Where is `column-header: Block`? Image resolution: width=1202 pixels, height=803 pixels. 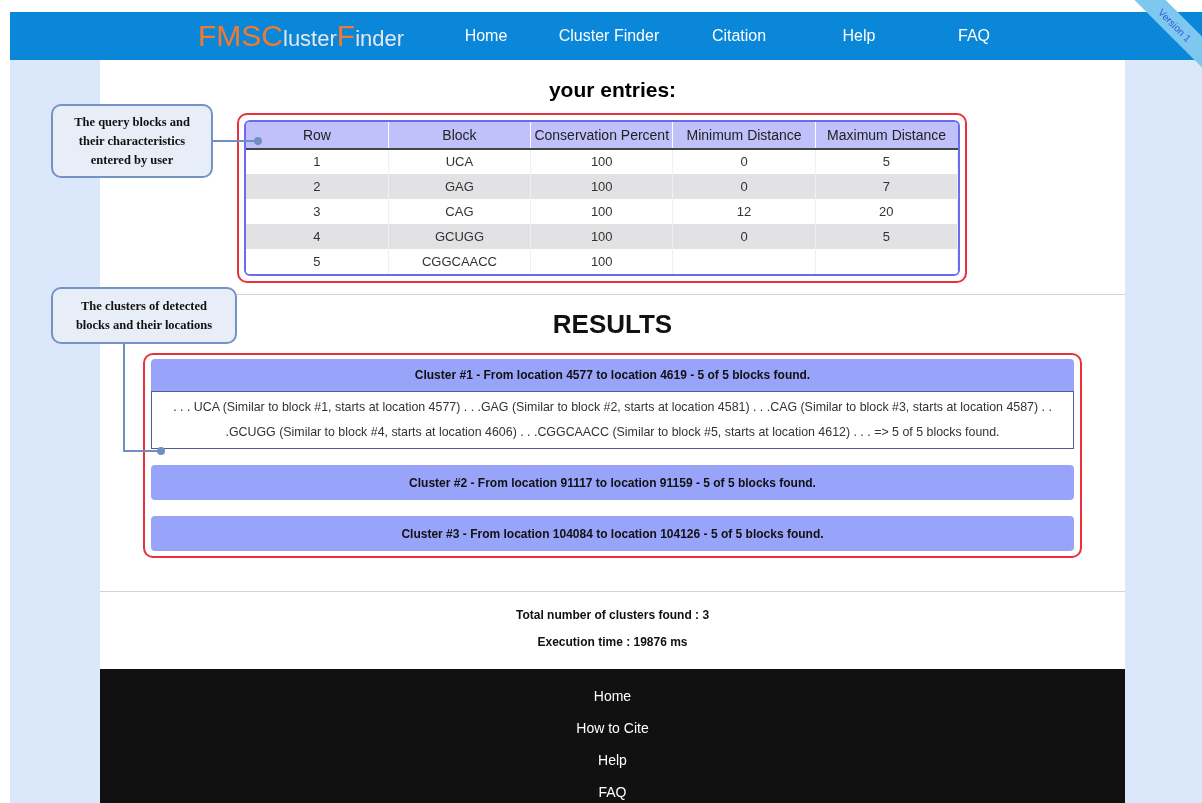
column-header: Block is located at coordinates (459, 135).